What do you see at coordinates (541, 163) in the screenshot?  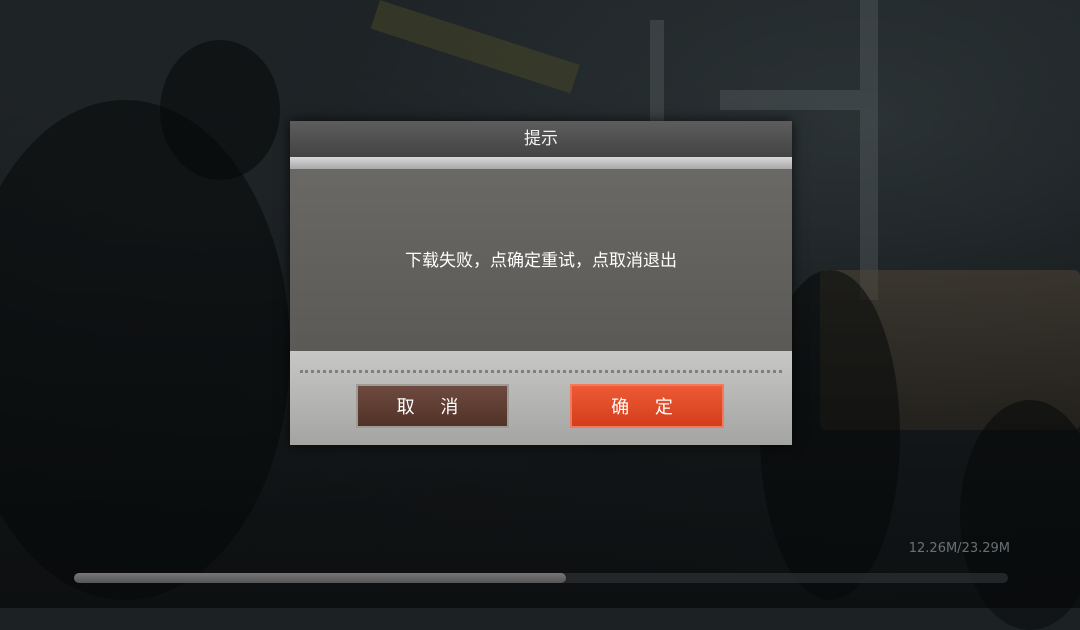 I see `dialog-title-divider` at bounding box center [541, 163].